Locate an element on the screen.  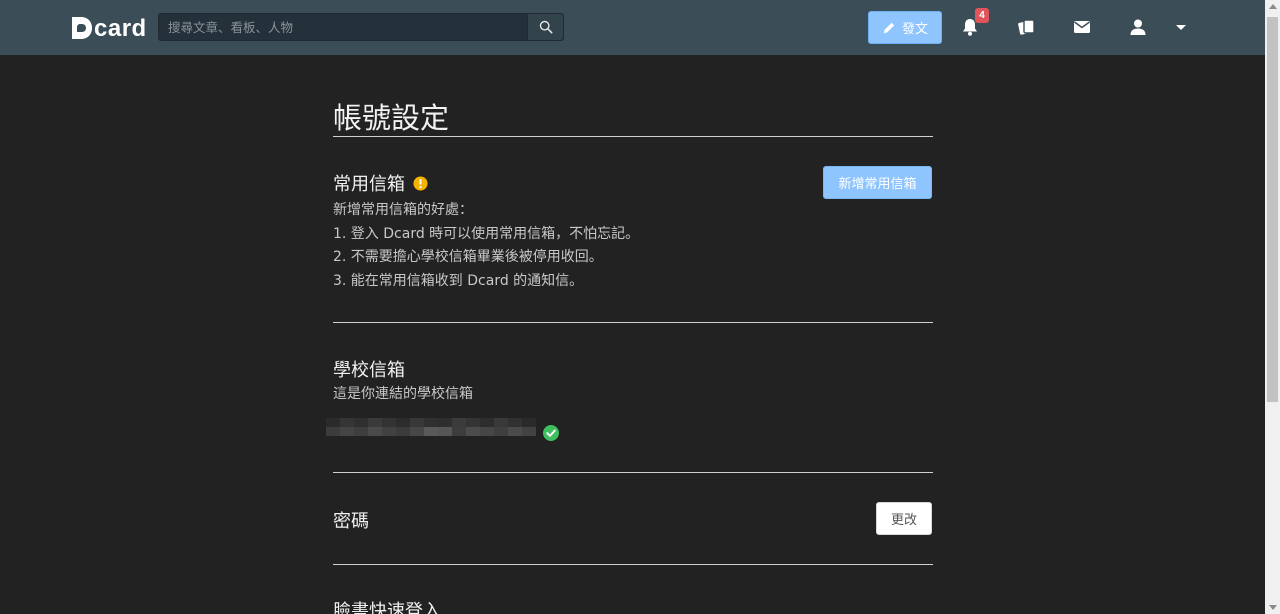
warning-icon is located at coordinates (420, 183).